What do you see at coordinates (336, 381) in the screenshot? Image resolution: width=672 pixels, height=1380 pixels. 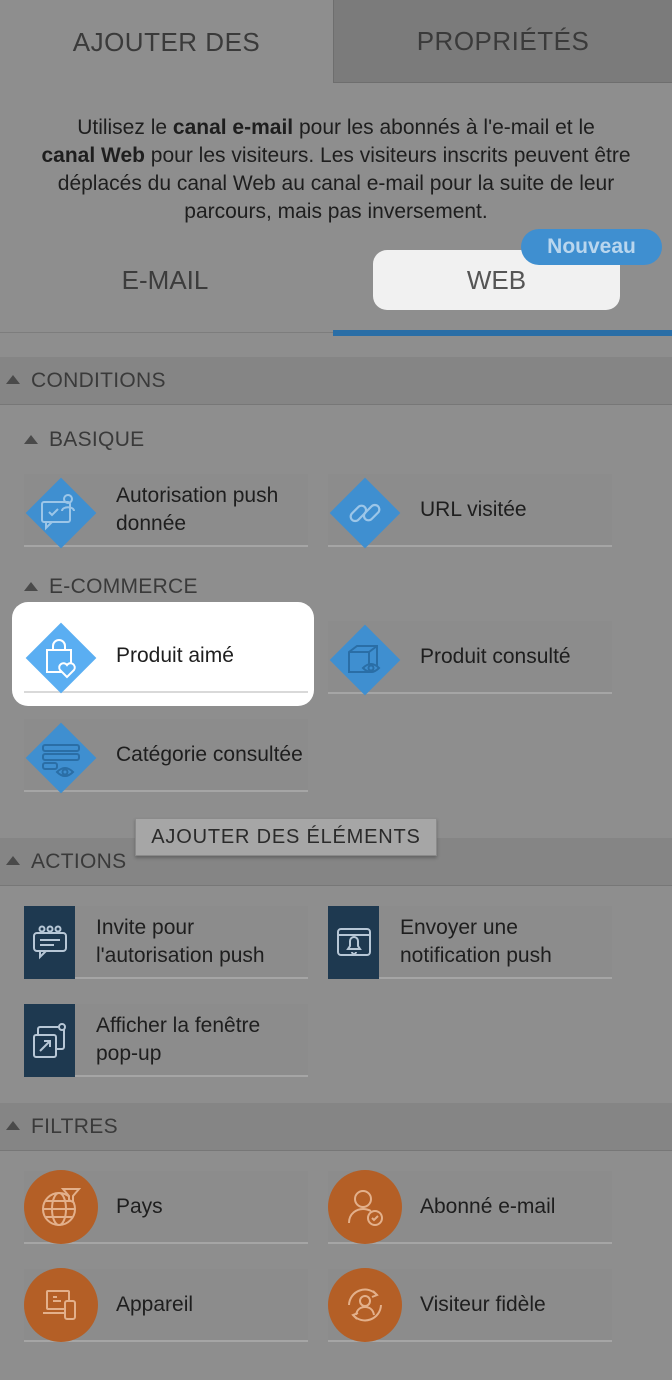 I see `section-conditions: CONDITIONS` at bounding box center [336, 381].